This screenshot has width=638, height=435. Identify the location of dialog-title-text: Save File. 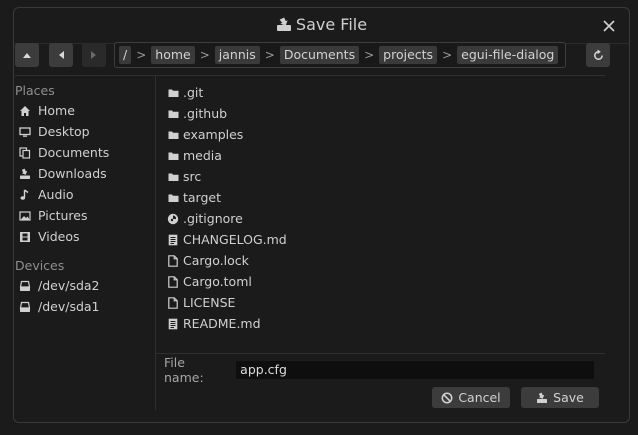
(331, 24).